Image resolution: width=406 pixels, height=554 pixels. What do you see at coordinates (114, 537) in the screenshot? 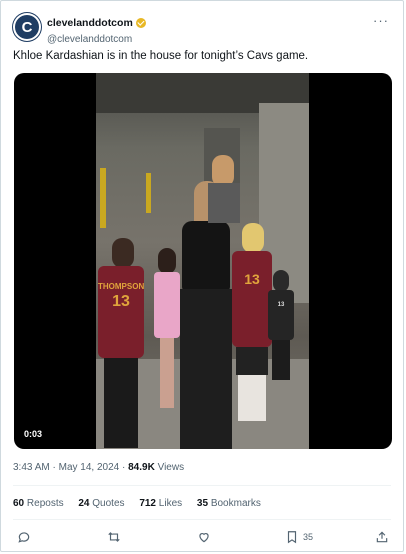
I see `repost-icon` at bounding box center [114, 537].